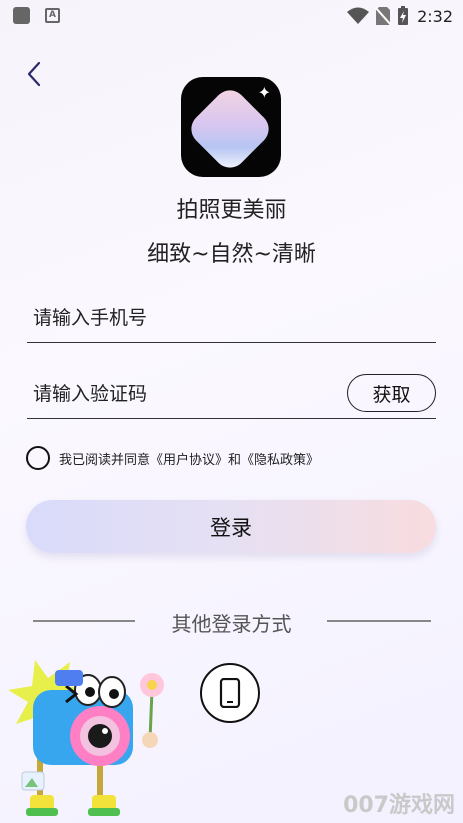 The width and height of the screenshot is (463, 823). I want to click on verification-code-input, so click(183, 394).